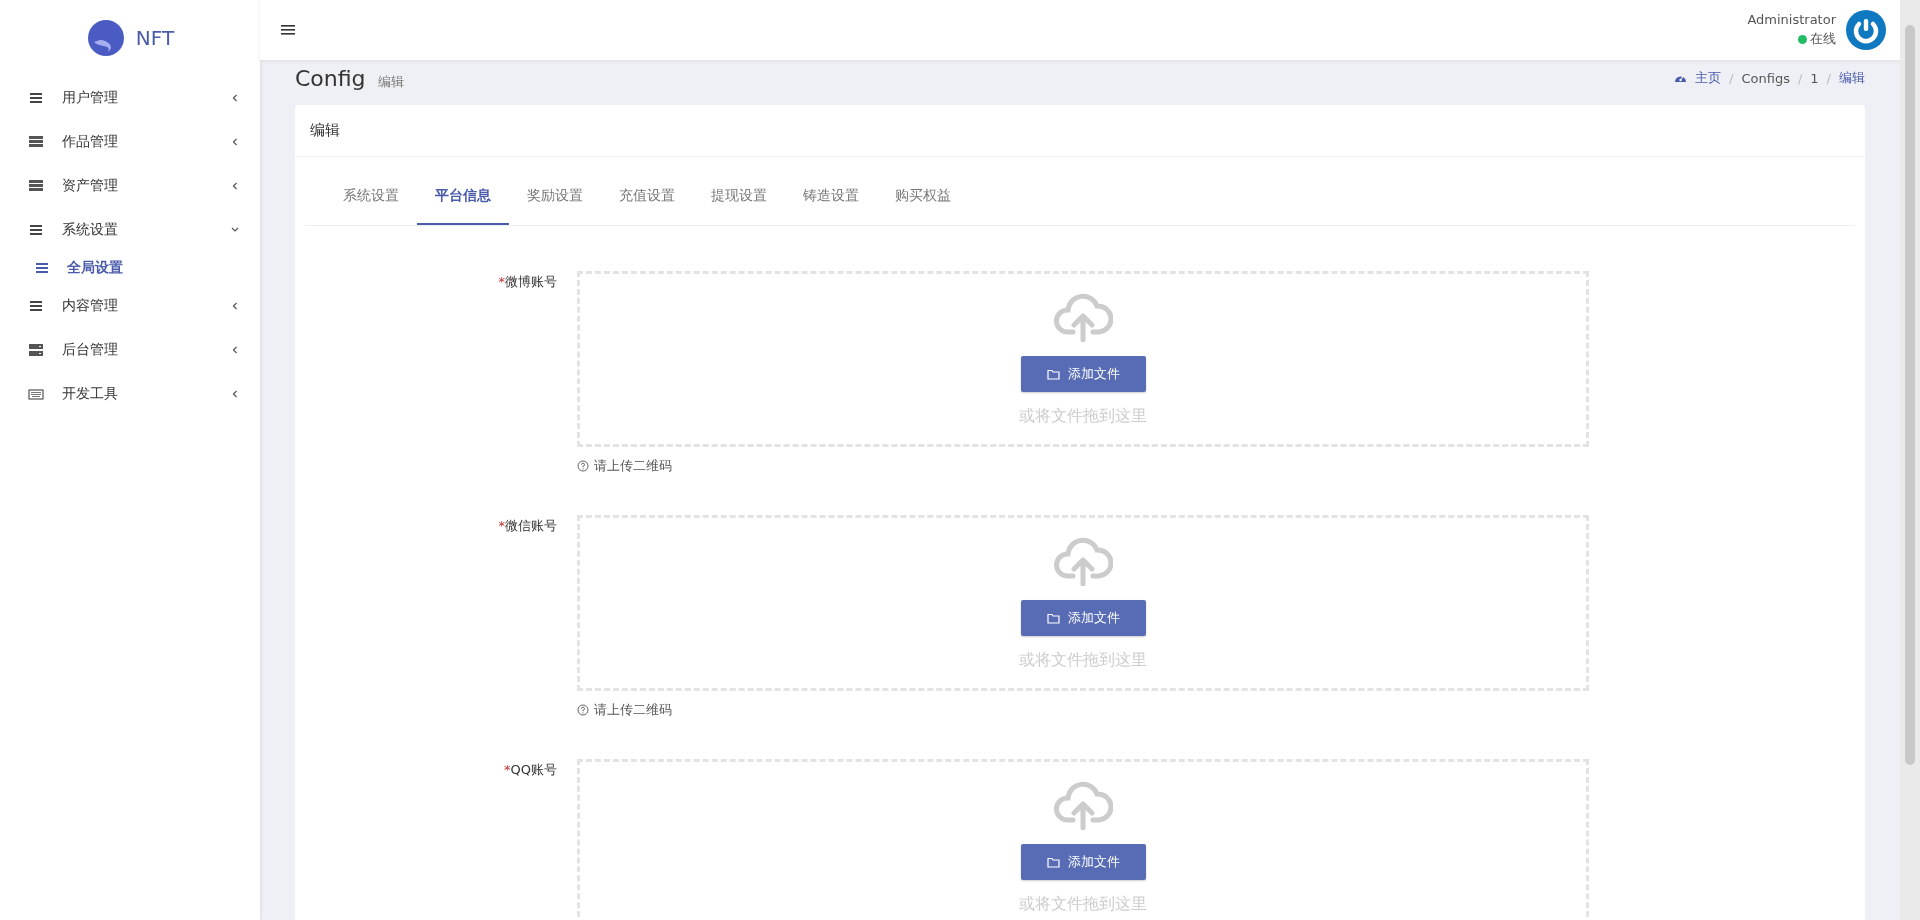  What do you see at coordinates (1765, 78) in the screenshot?
I see `breadcrumb-item: Configs` at bounding box center [1765, 78].